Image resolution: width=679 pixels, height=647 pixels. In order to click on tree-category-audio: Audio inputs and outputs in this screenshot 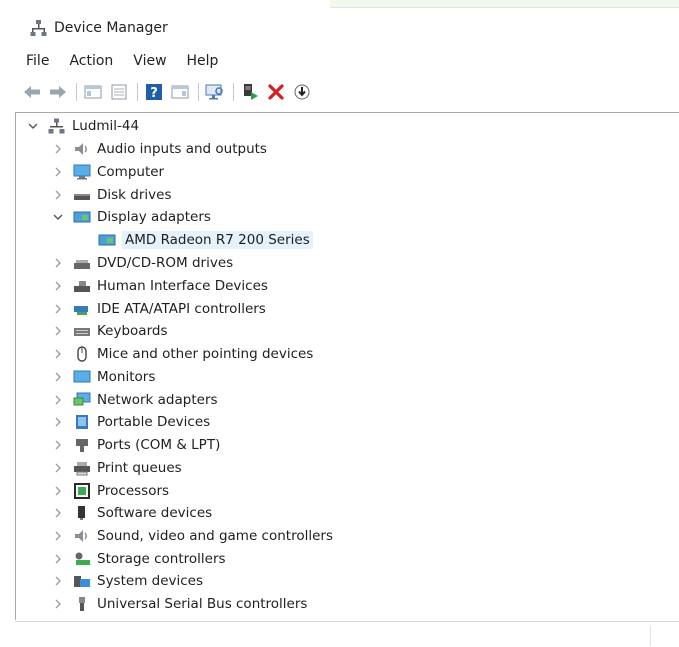, I will do `click(159, 149)`.